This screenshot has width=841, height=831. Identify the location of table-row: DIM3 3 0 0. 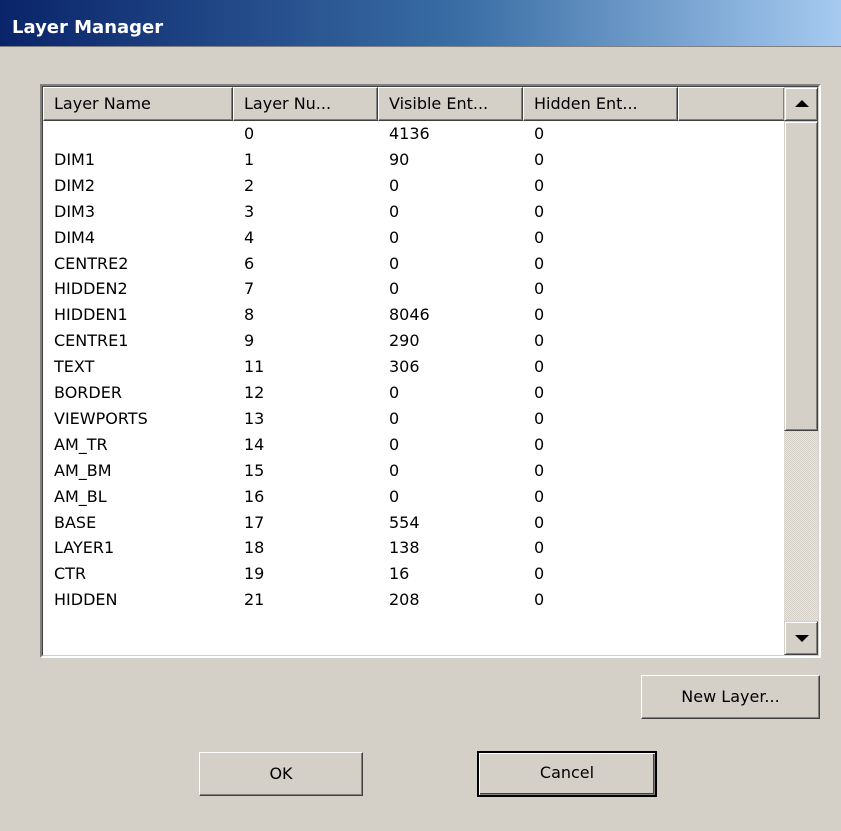
(414, 212).